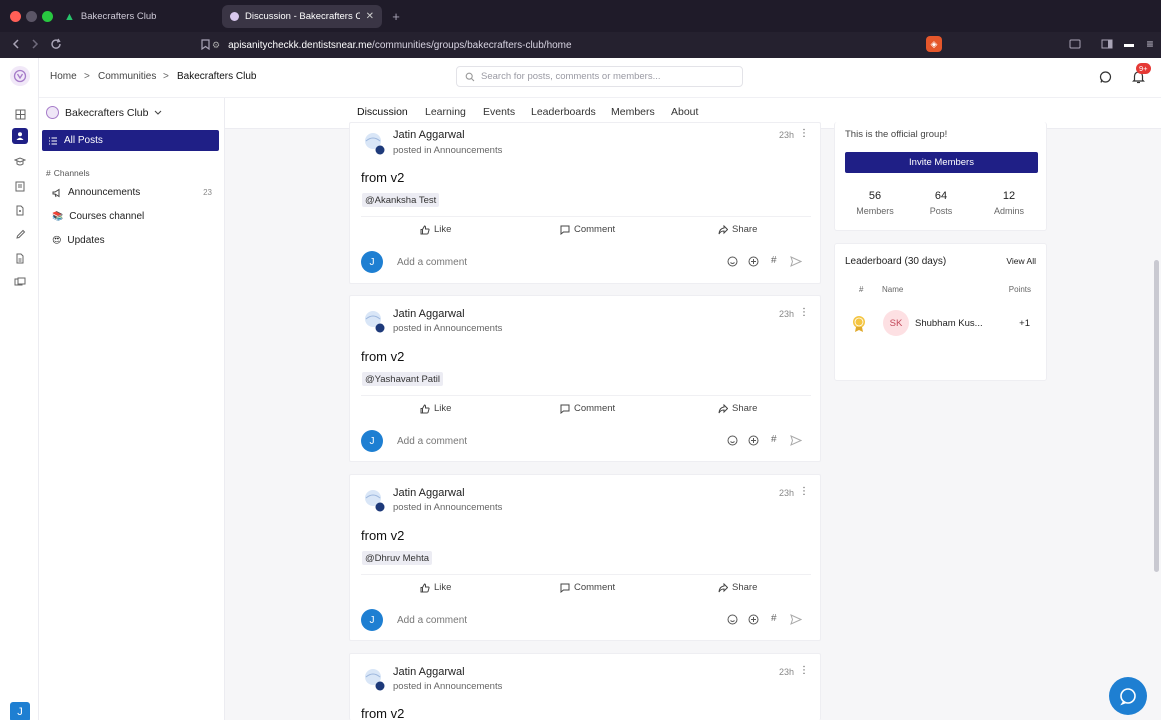 This screenshot has width=1161, height=720. Describe the element at coordinates (20, 210) in the screenshot. I see `document-icon` at that location.